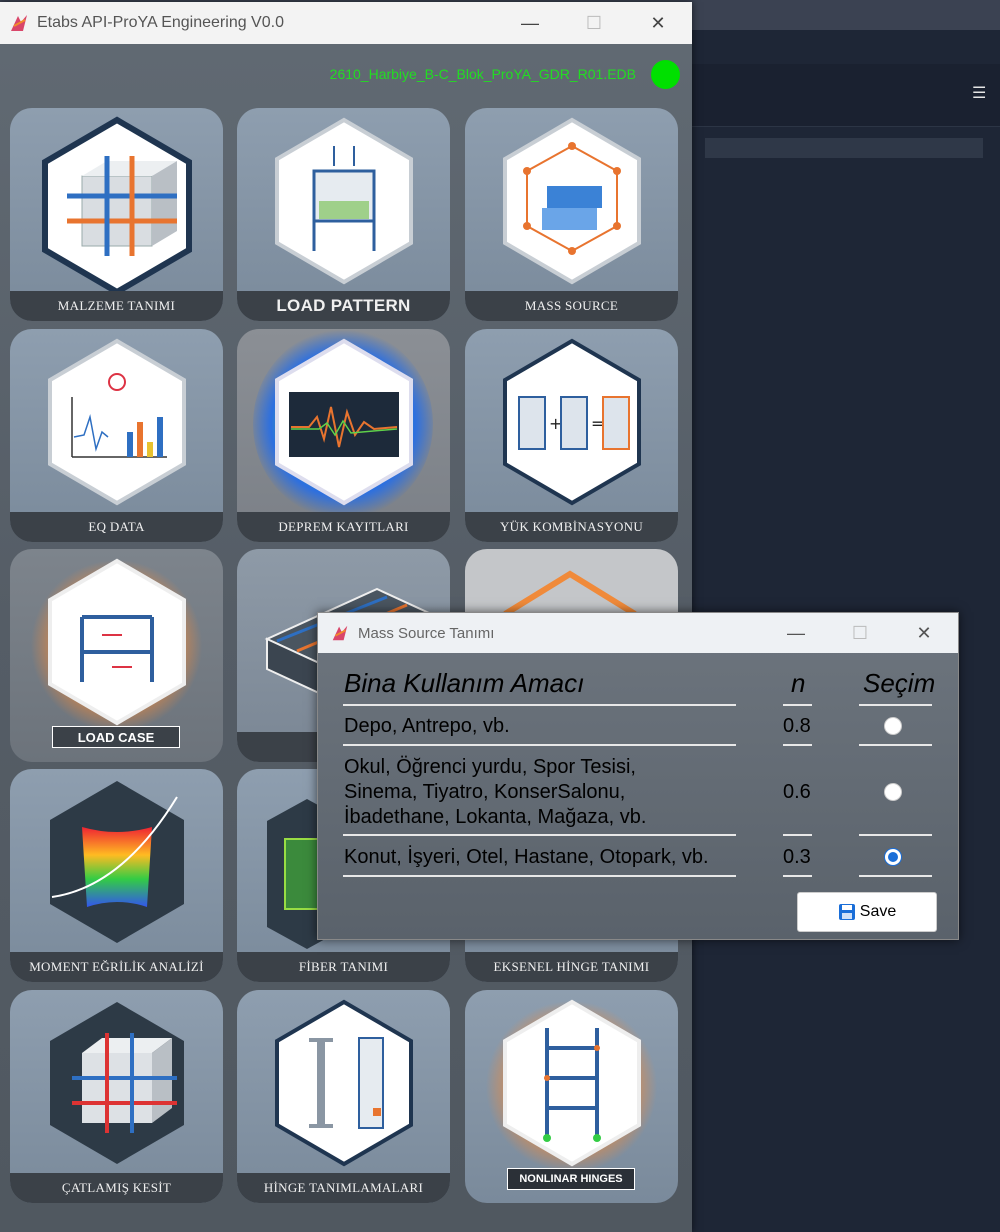 This screenshot has width=1000, height=1232. I want to click on window-title: Etabs API-ProYA Engineering V0.0, so click(160, 22).